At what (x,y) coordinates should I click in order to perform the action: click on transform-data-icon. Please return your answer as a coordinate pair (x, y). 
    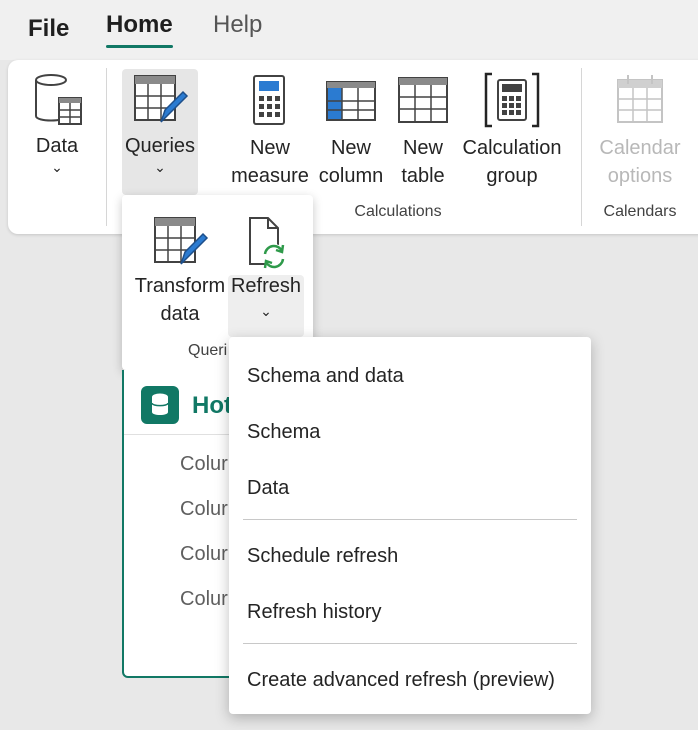
    Looking at the image, I should click on (181, 241).